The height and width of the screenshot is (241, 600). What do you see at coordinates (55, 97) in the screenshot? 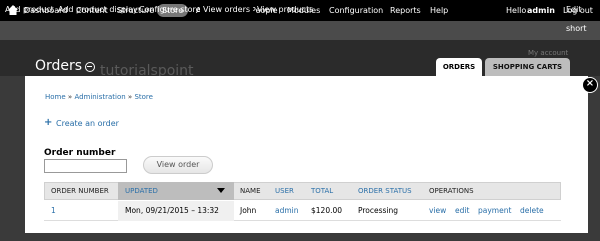
I see `breadcrumb-home: Home` at bounding box center [55, 97].